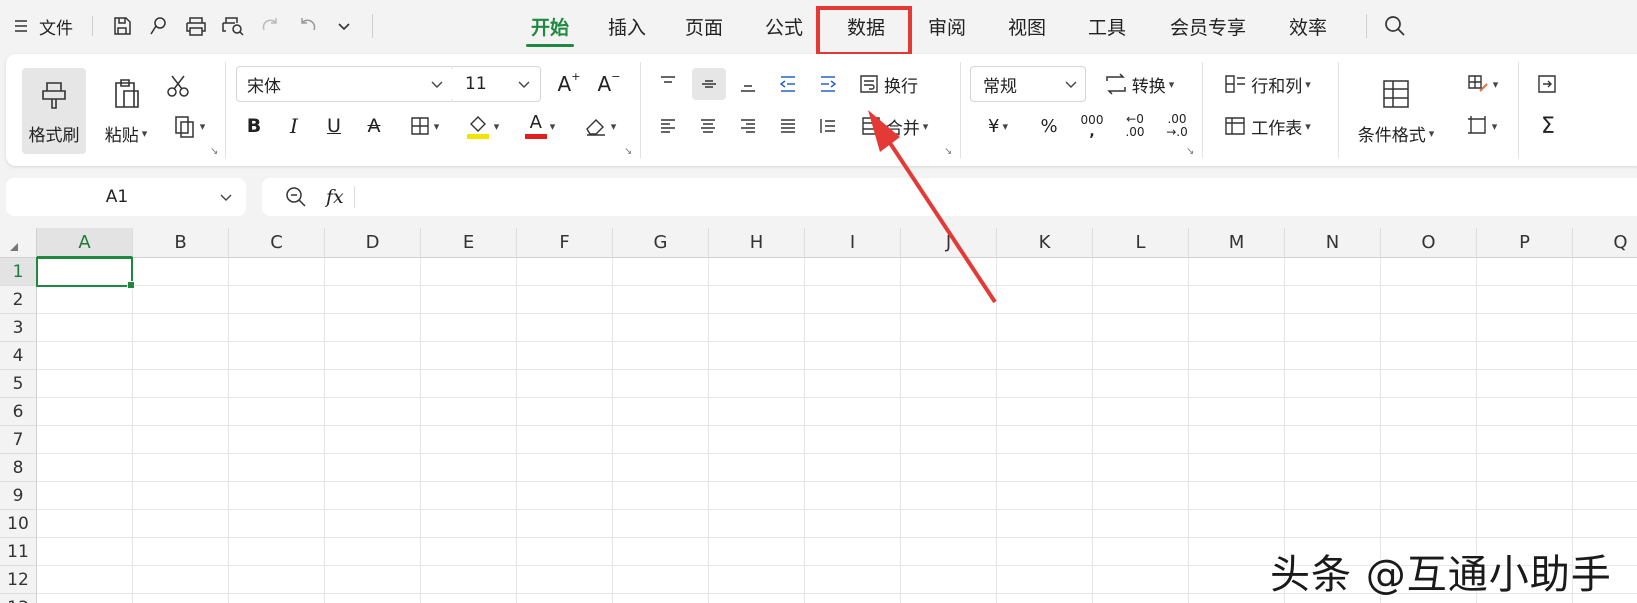  What do you see at coordinates (853, 468) in the screenshot?
I see `cell-i8` at bounding box center [853, 468].